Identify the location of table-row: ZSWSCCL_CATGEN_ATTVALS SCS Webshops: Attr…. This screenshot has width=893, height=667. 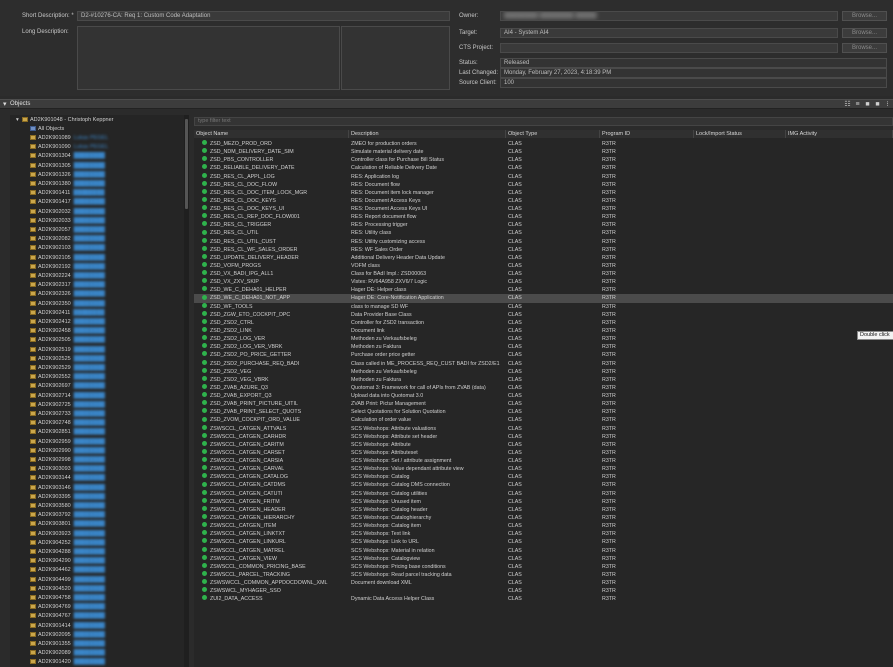
(543, 428).